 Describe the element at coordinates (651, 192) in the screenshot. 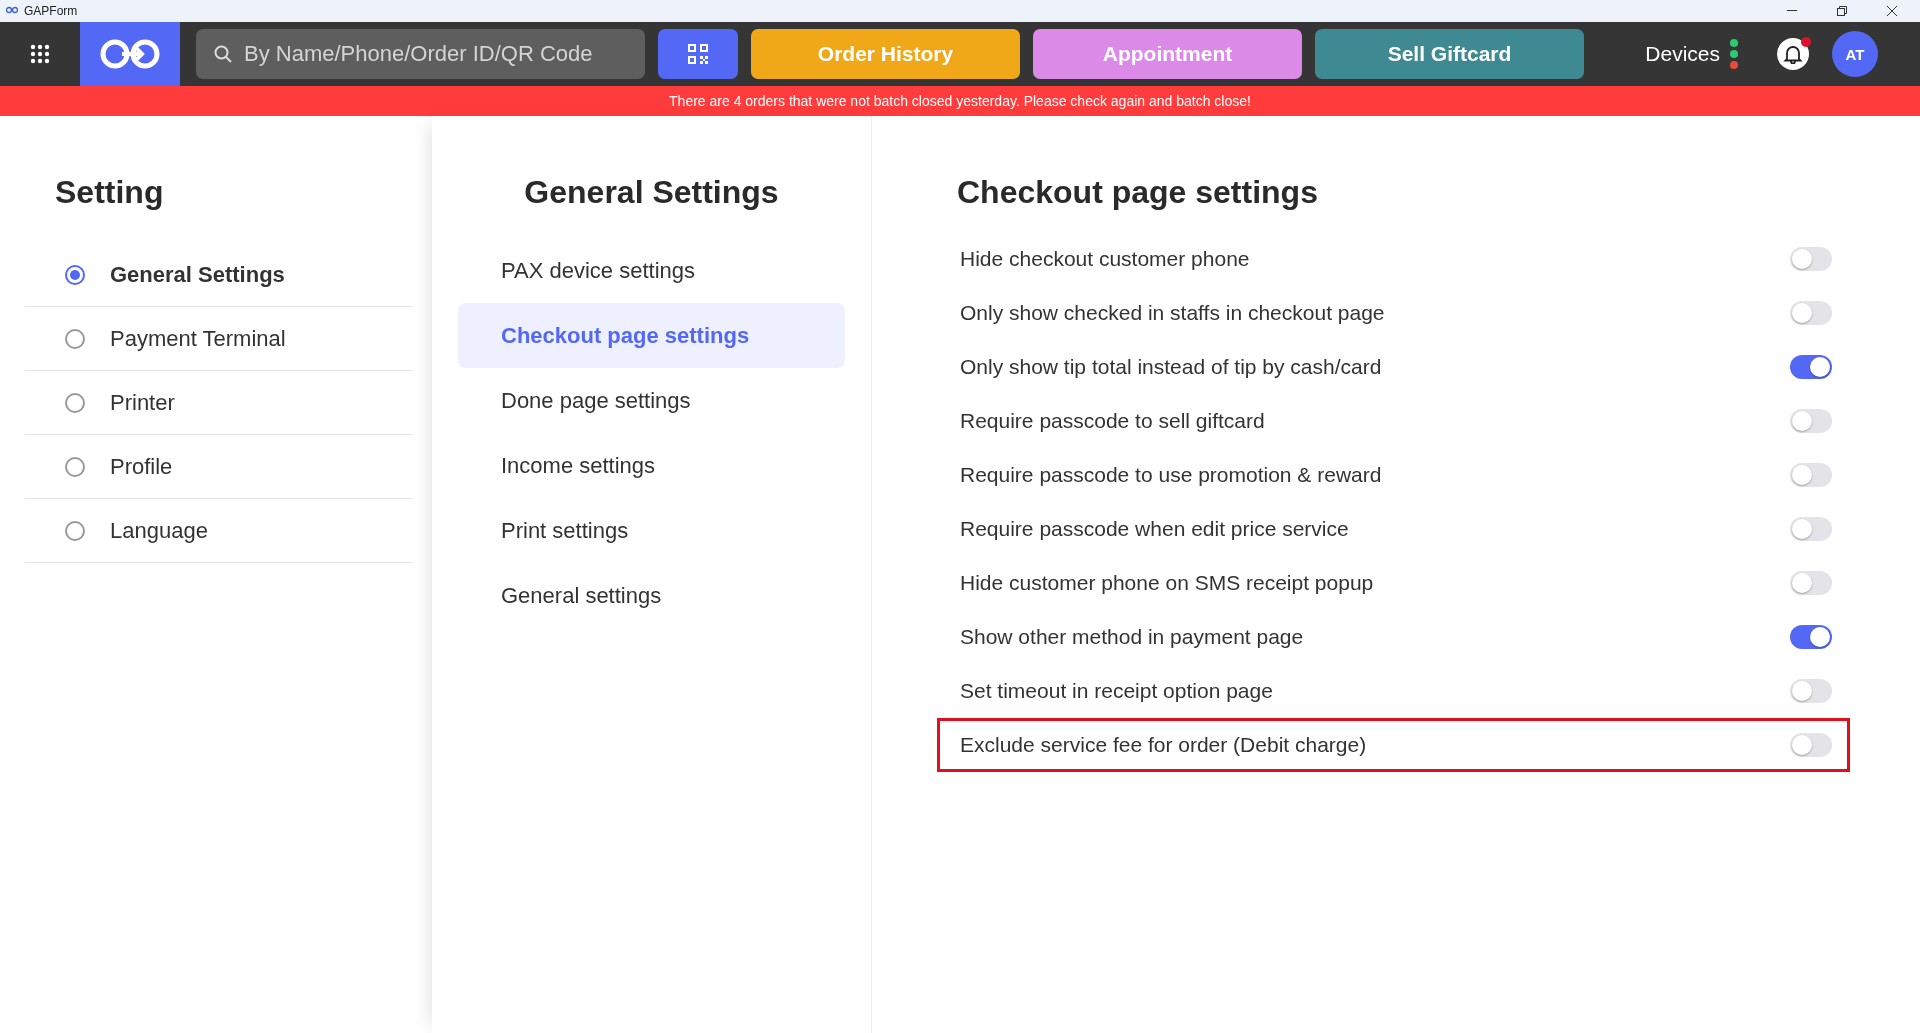

I see `submenu-title: General Settings` at that location.